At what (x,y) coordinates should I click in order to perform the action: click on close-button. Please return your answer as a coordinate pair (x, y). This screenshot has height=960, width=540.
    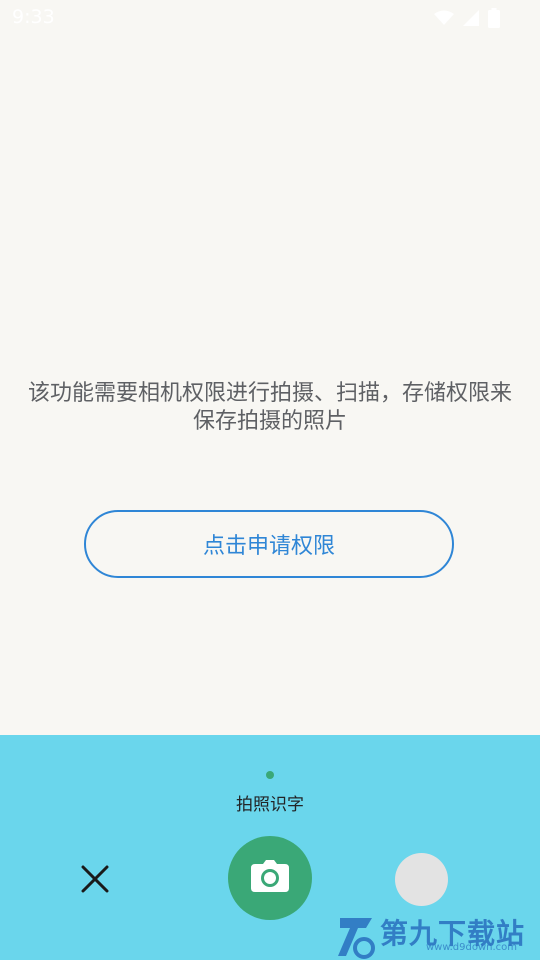
    Looking at the image, I should click on (95, 879).